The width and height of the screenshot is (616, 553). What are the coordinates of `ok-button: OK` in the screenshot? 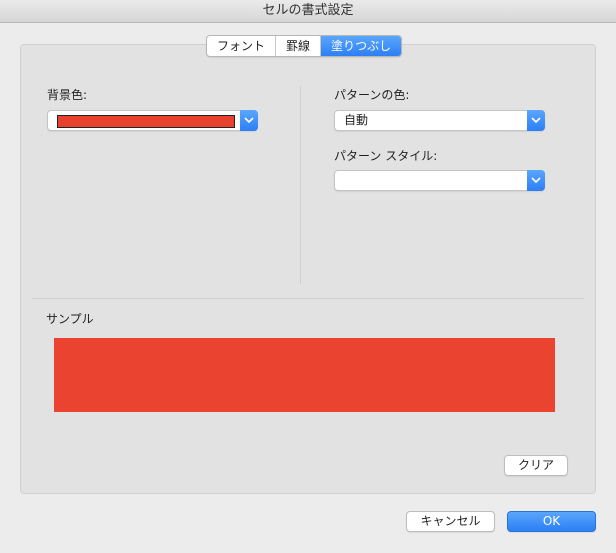 It's located at (551, 521).